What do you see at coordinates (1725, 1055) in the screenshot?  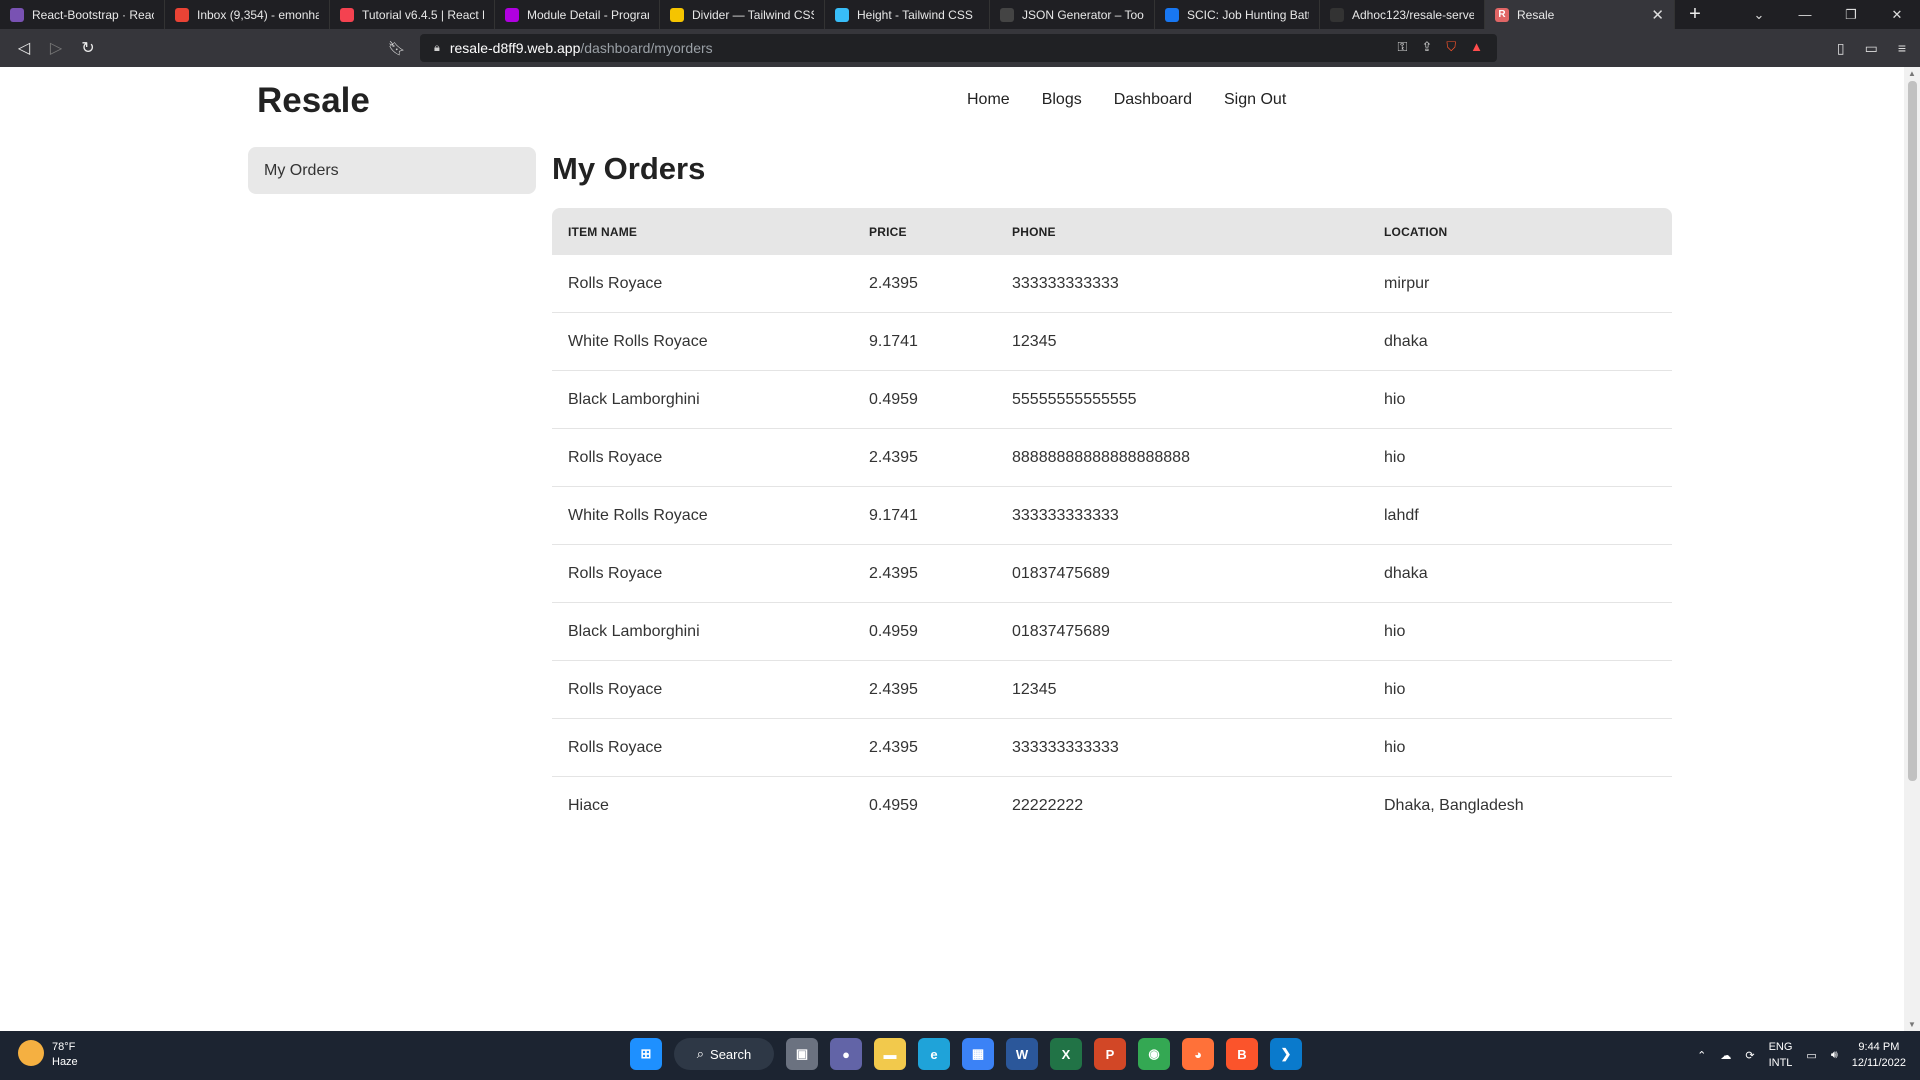 I see `onedrive-icon: ☁` at bounding box center [1725, 1055].